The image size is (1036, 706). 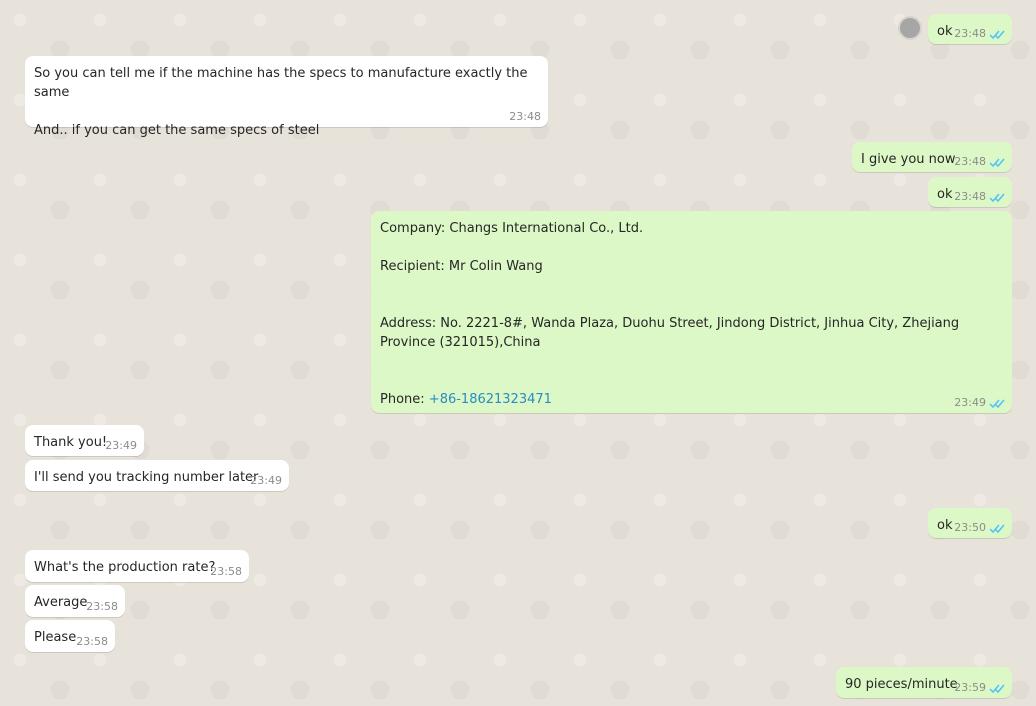 I want to click on recipient-line: Recipient: Mr Colin Wang, so click(x=461, y=266).